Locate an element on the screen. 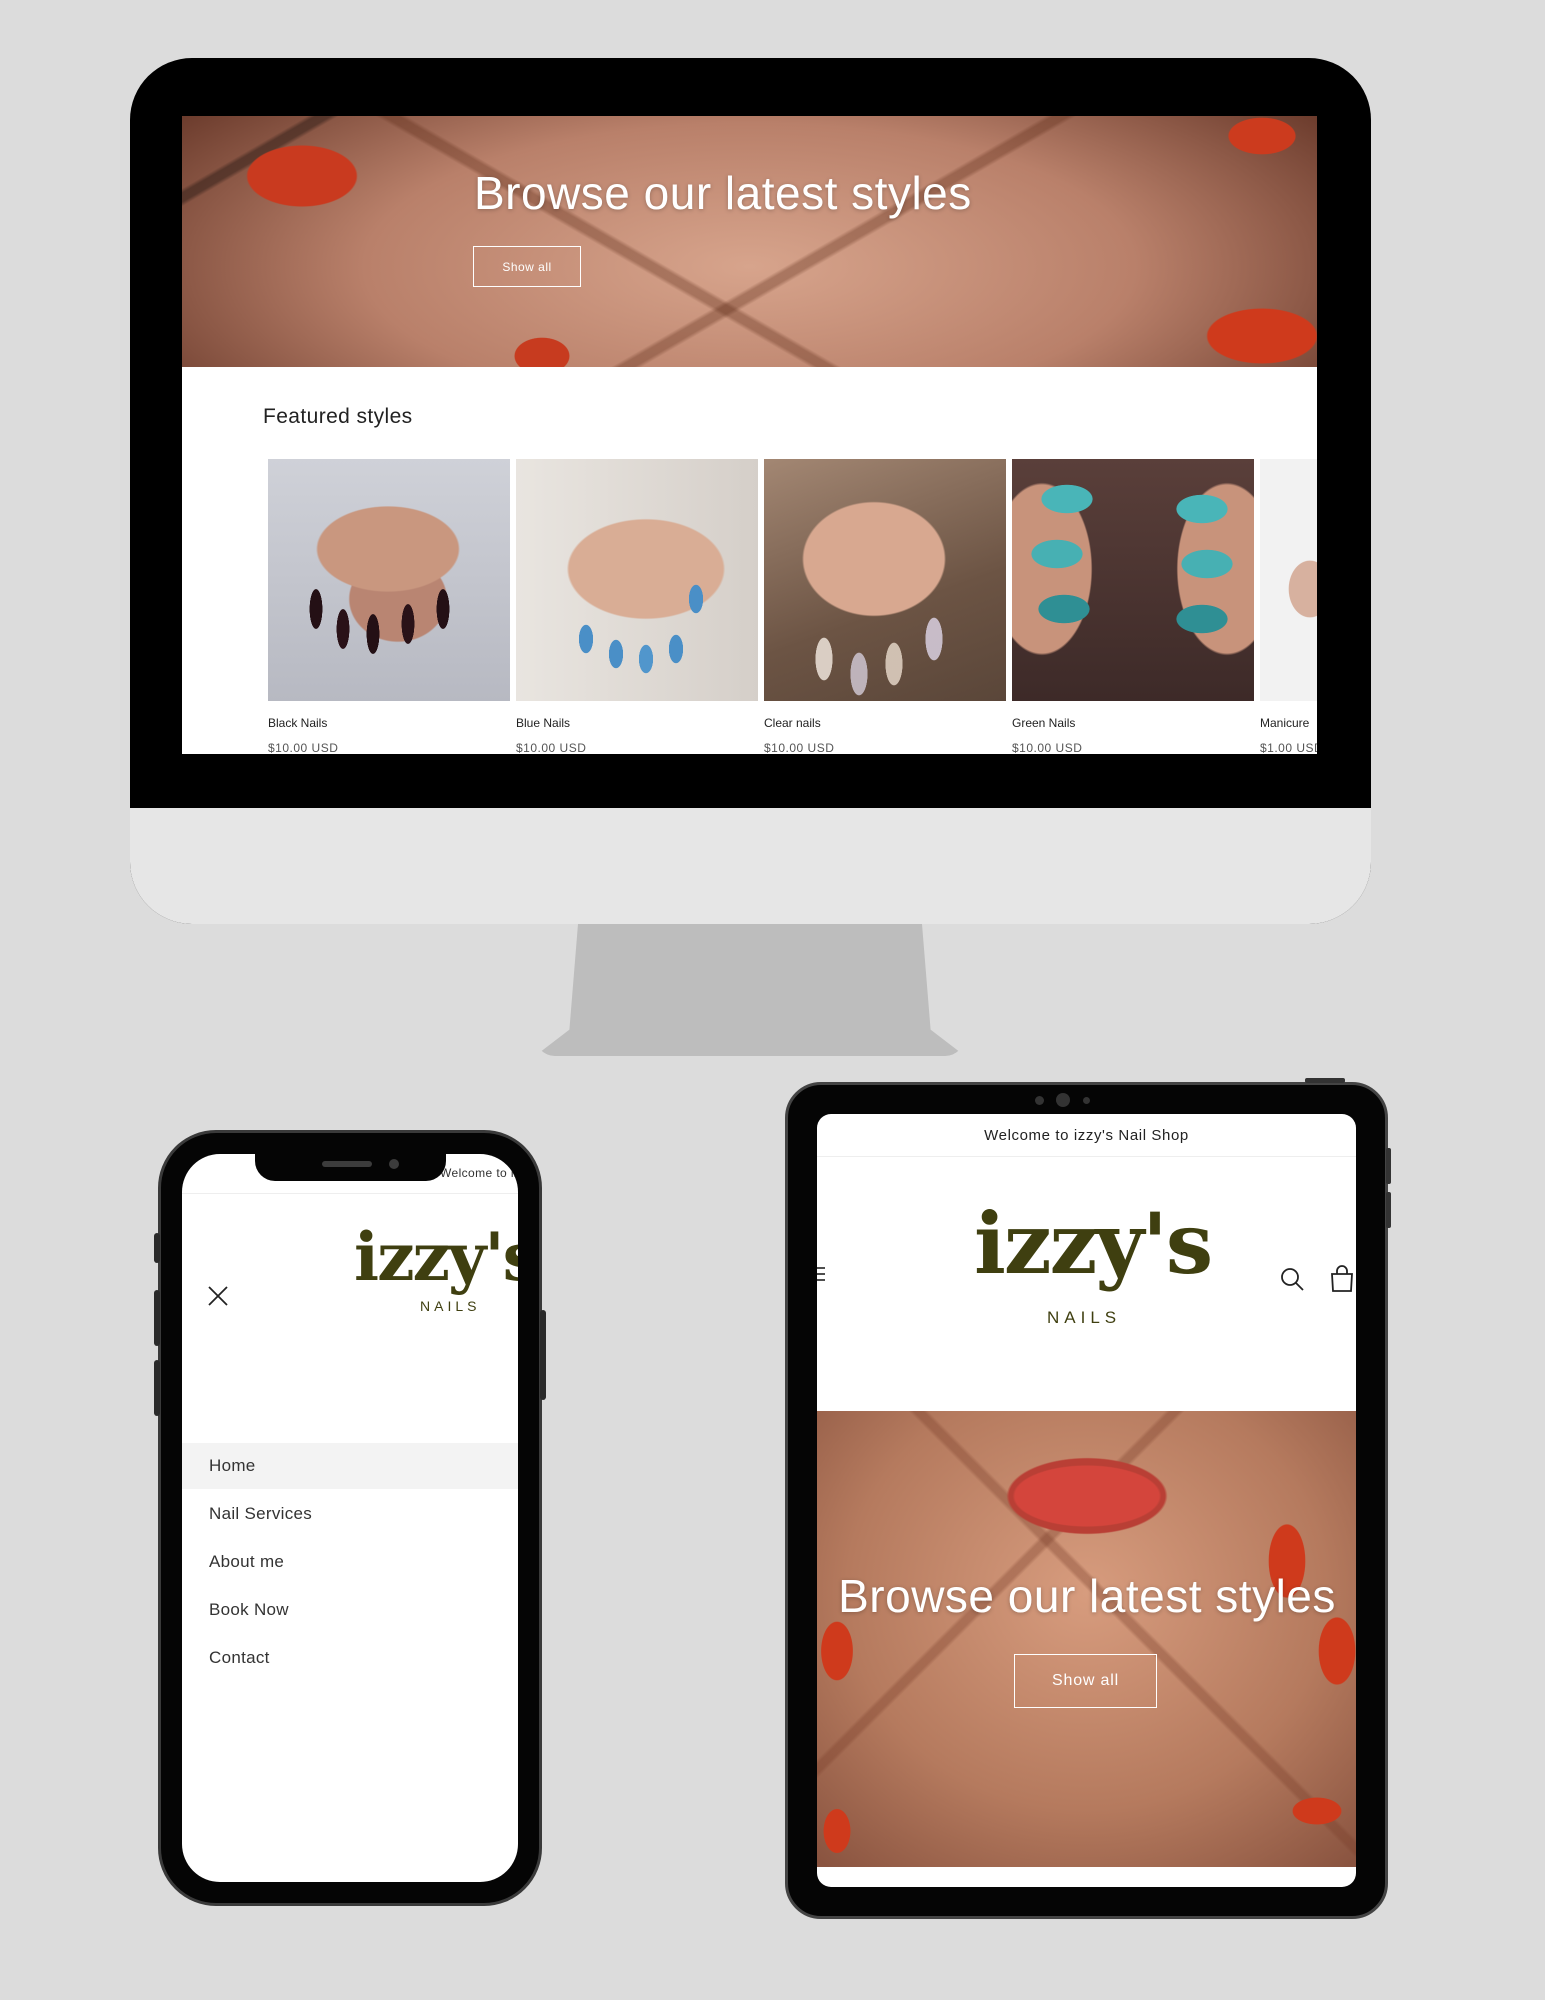 The width and height of the screenshot is (1545, 2000). desktop-hero-banner: Browse our latest styles Show all is located at coordinates (749, 241).